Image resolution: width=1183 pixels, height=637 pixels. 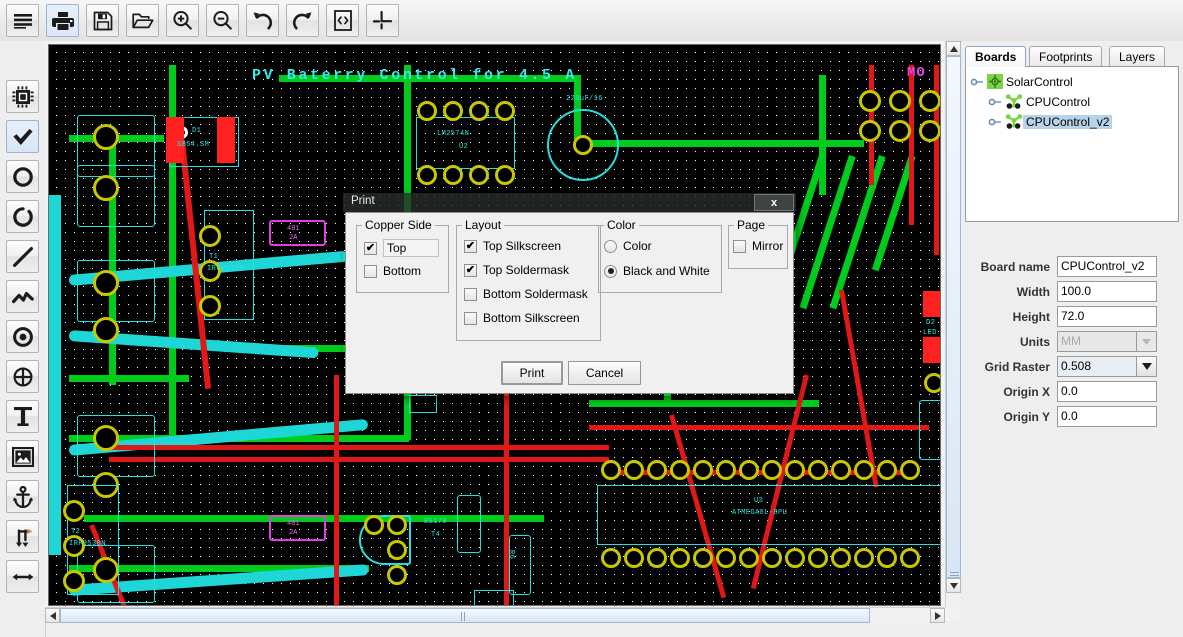 I want to click on dialog-title-bar: Print x, so click(x=569, y=202).